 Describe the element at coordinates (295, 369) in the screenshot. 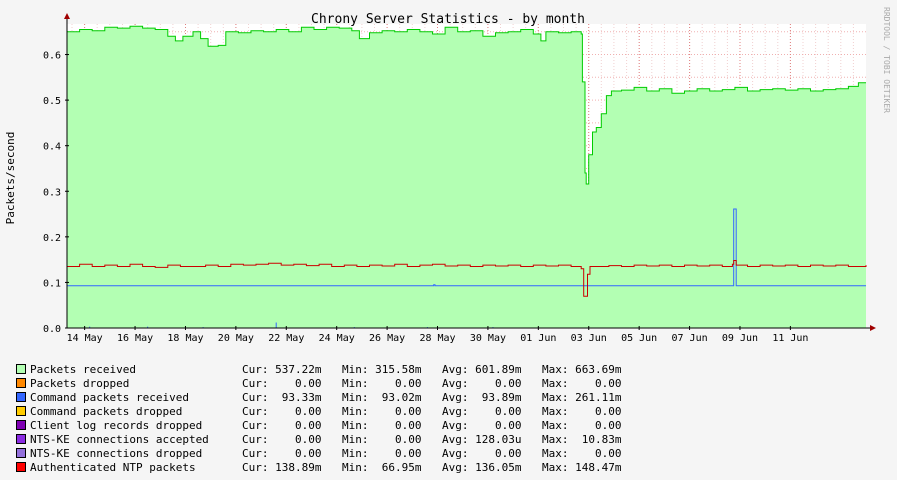

I see `legend-cur-value: 537.22m` at that location.